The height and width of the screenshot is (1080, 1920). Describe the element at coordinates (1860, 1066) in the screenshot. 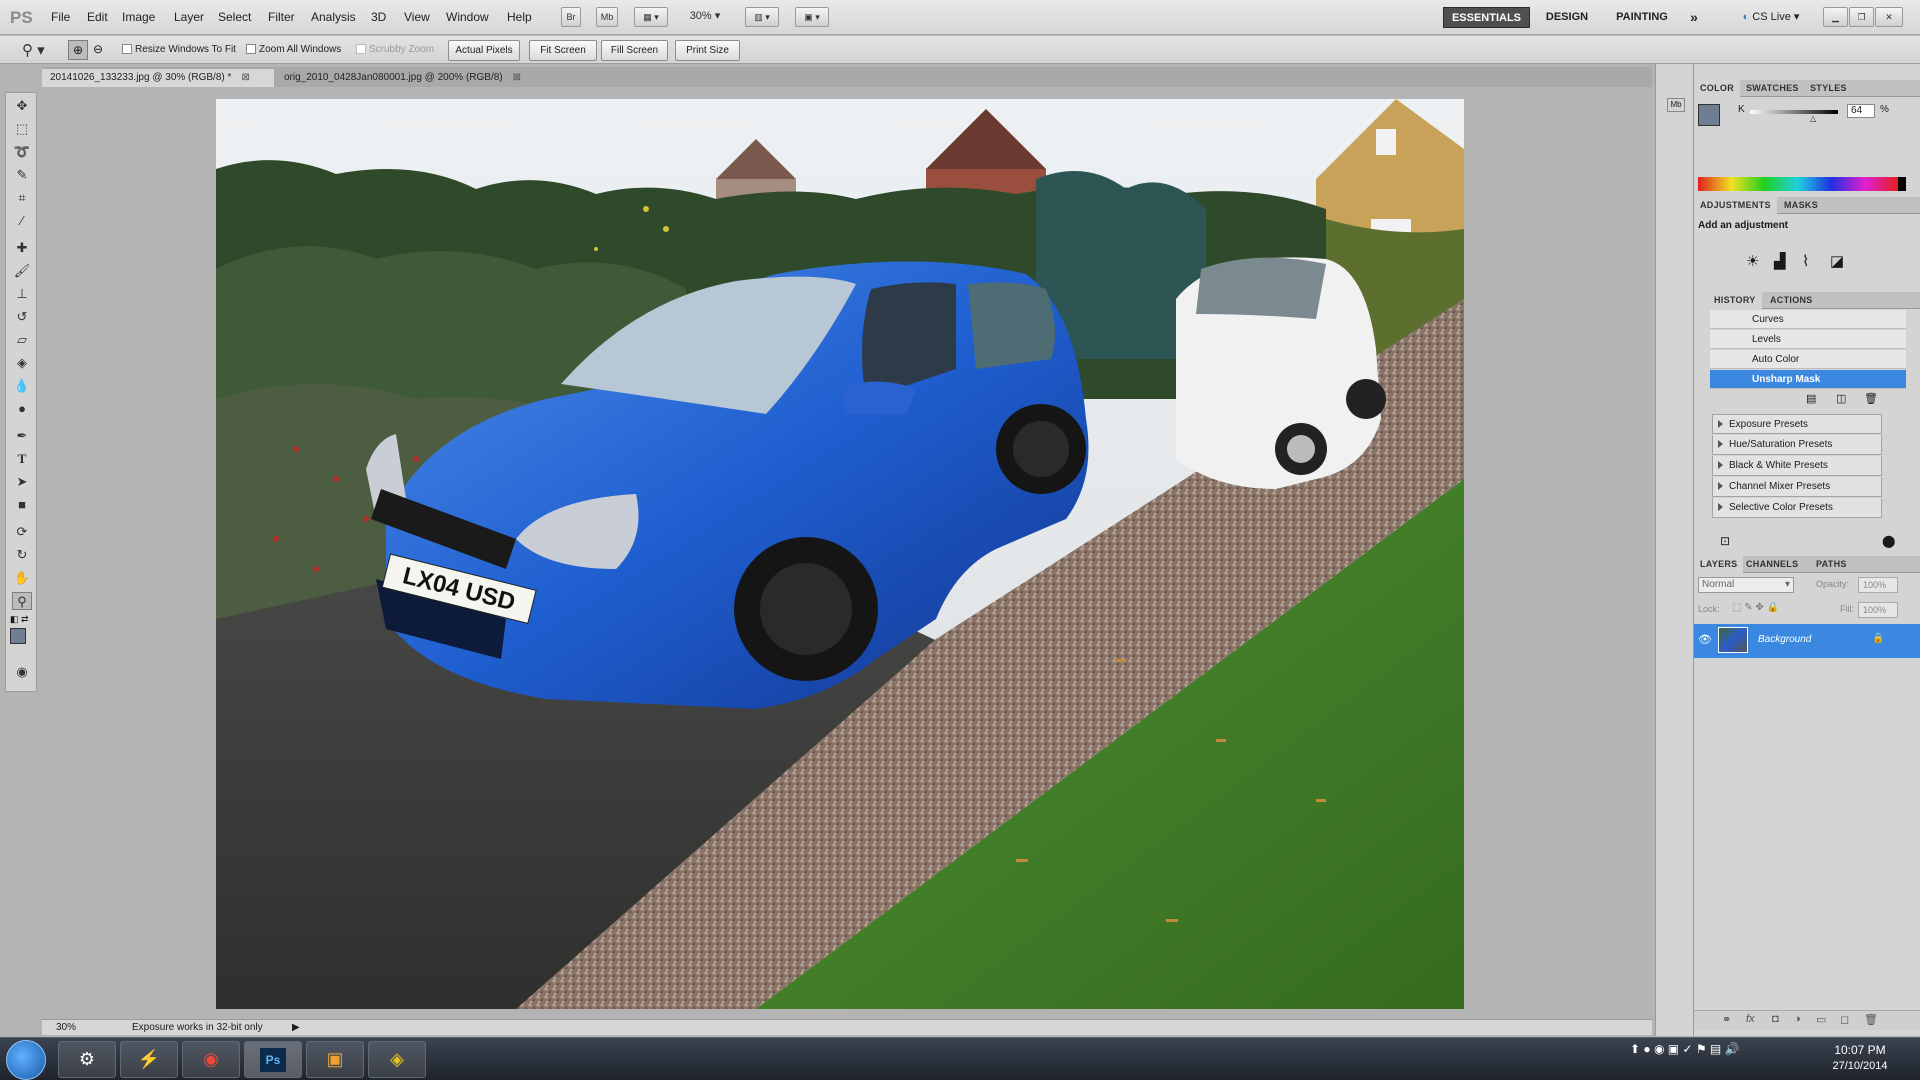

I see `clock-date: 27/10/2014` at that location.